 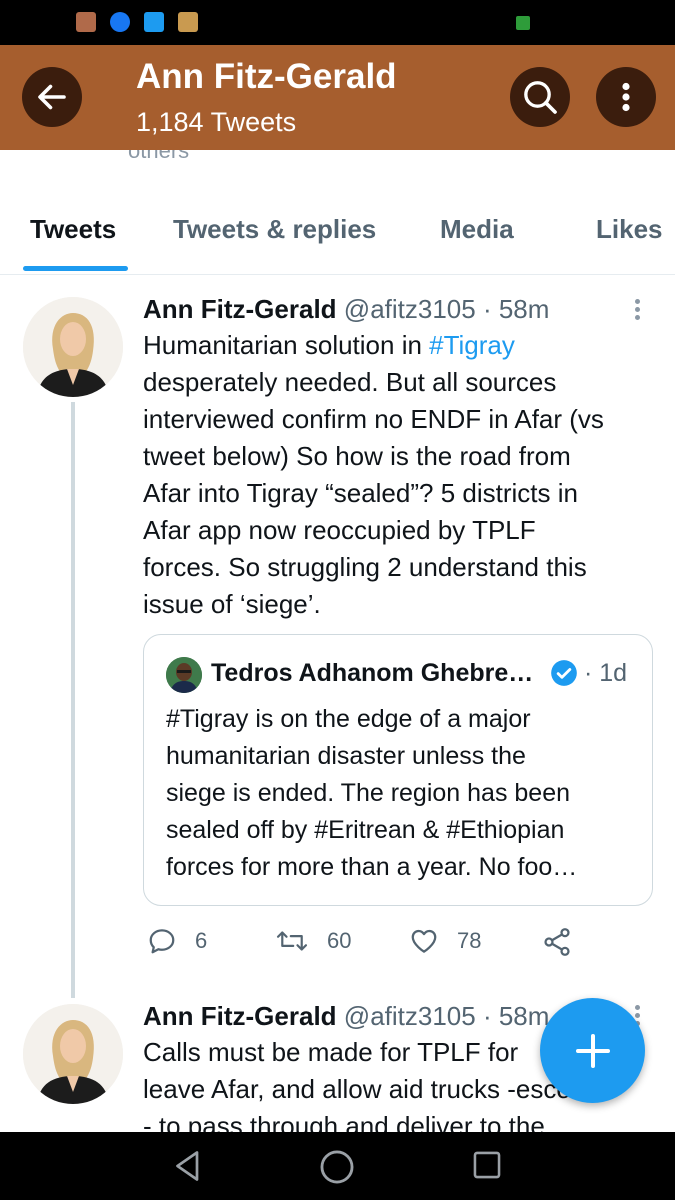 I want to click on app-notification-icon, so click(x=188, y=22).